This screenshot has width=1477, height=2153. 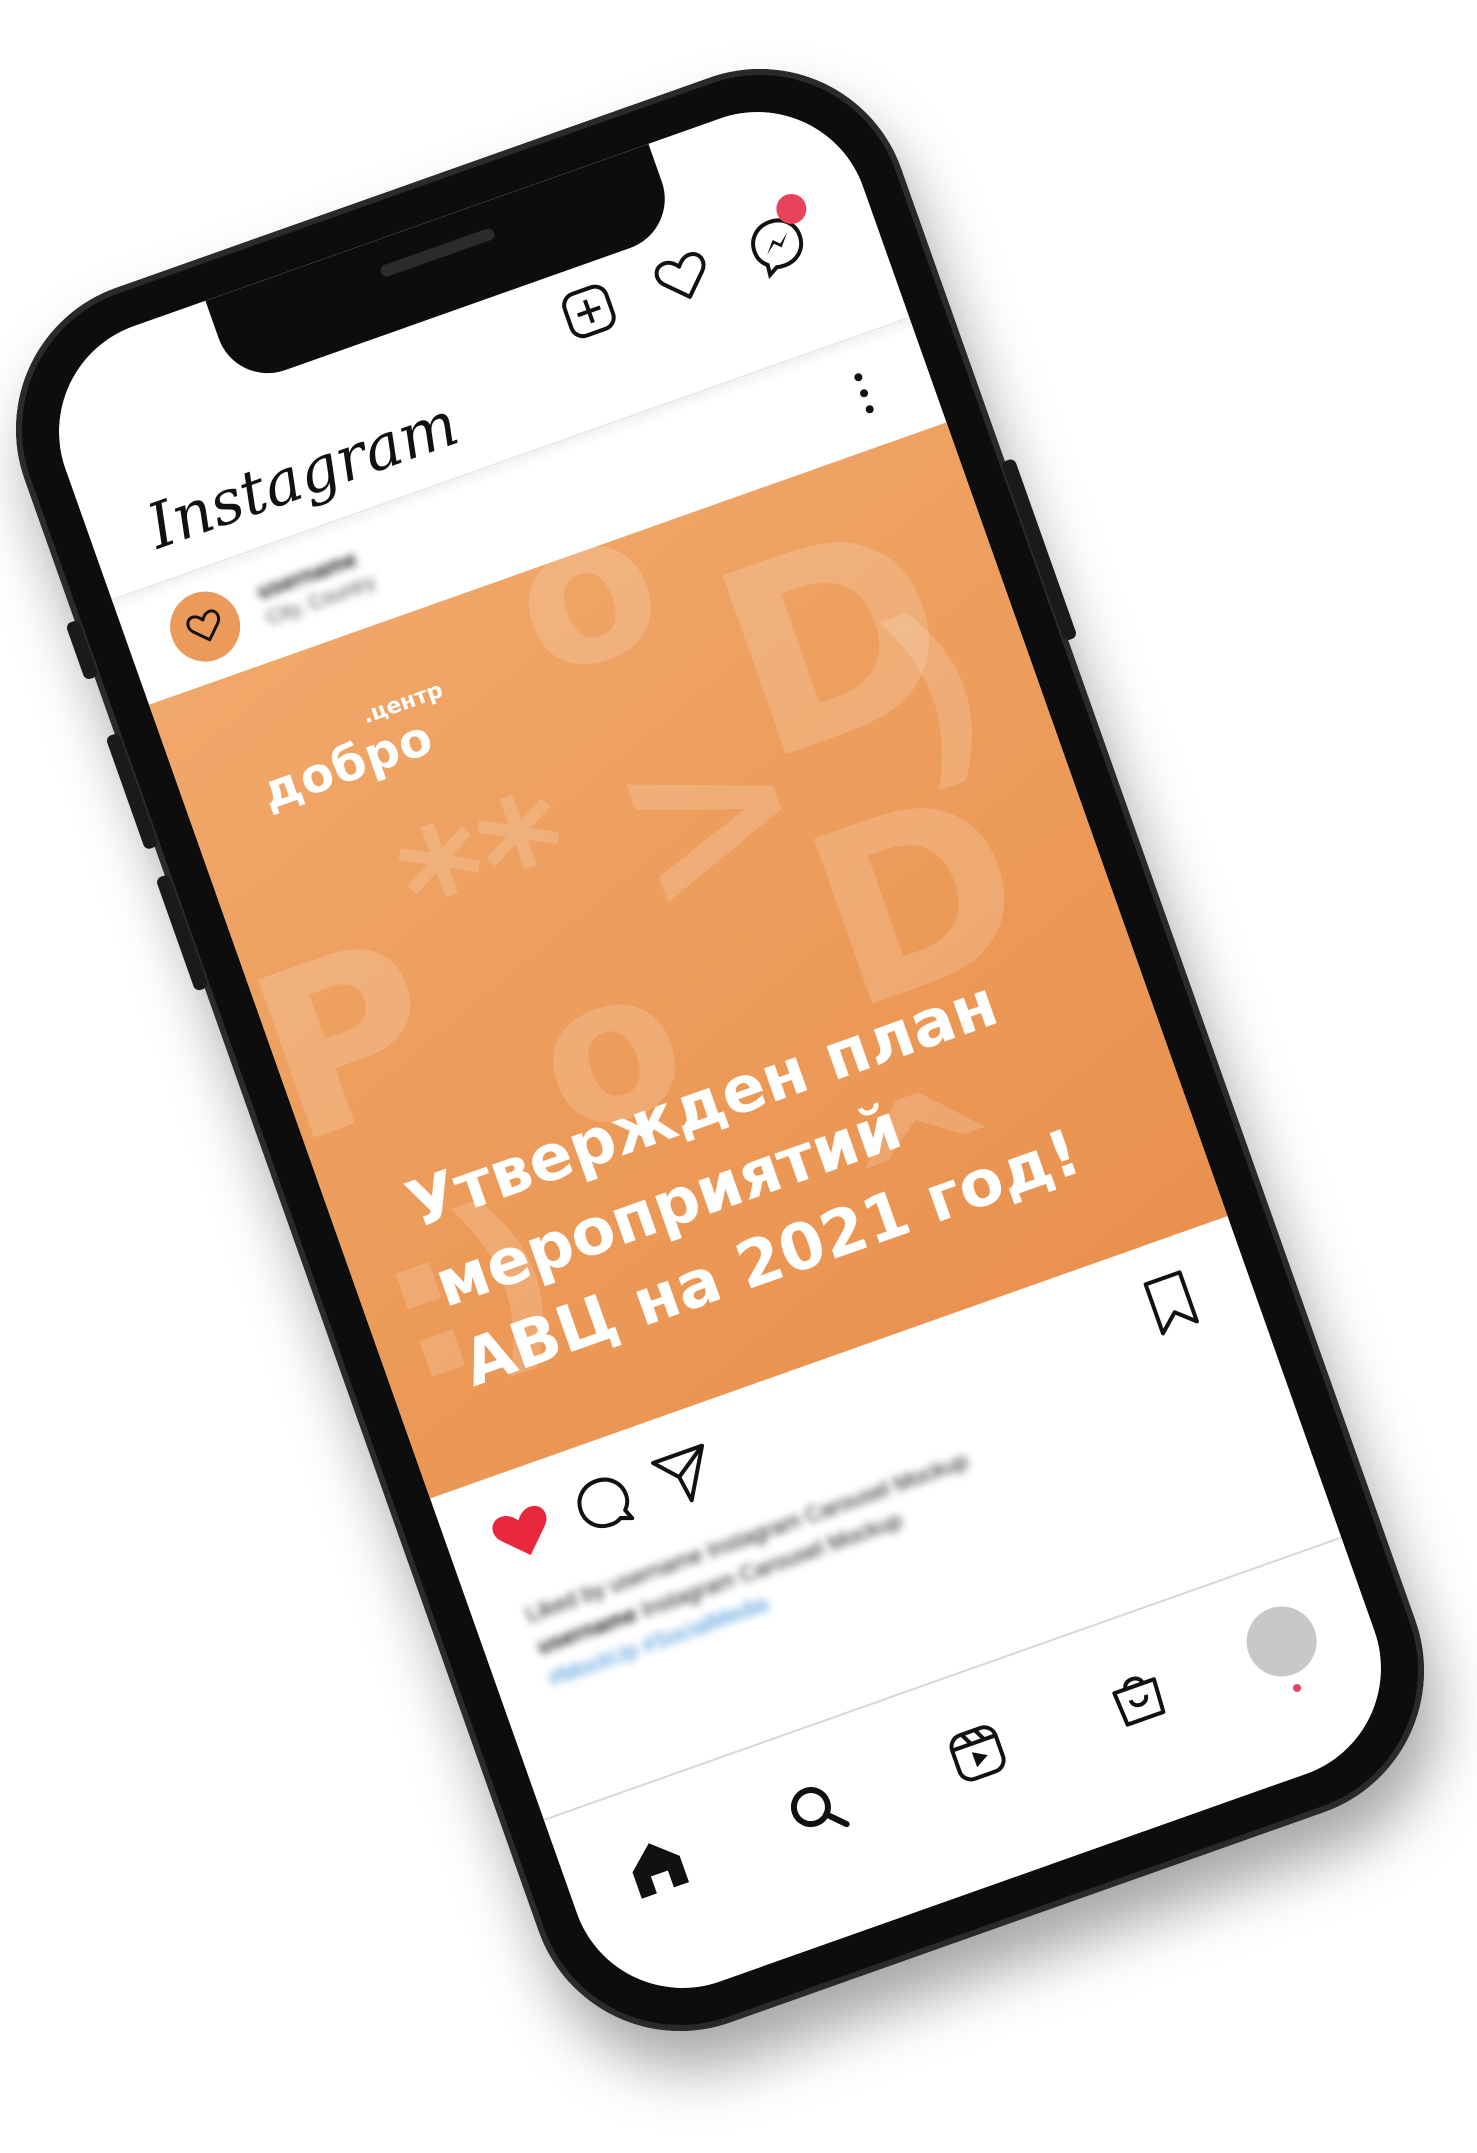 I want to click on shop-icon, so click(x=1137, y=1696).